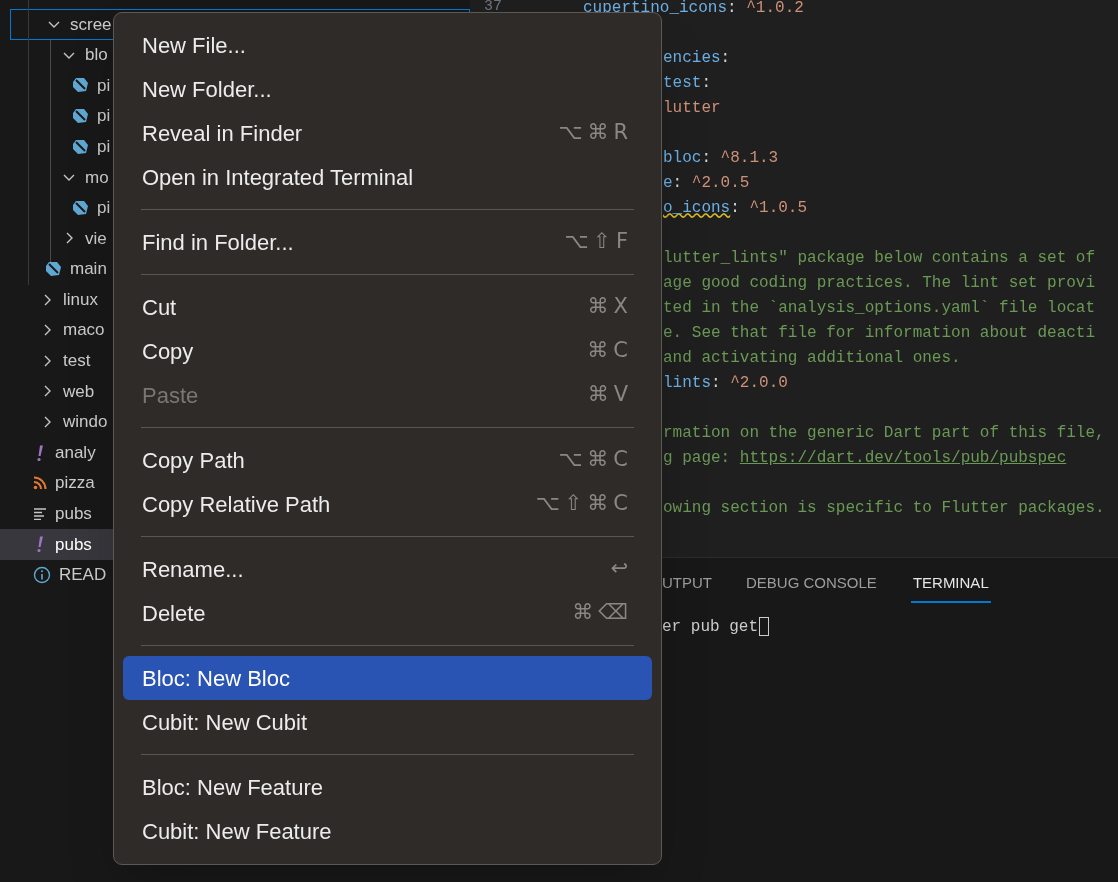 Image resolution: width=1118 pixels, height=882 pixels. What do you see at coordinates (879, 333) in the screenshot?
I see `code-line: e. See that file for information about deacti` at bounding box center [879, 333].